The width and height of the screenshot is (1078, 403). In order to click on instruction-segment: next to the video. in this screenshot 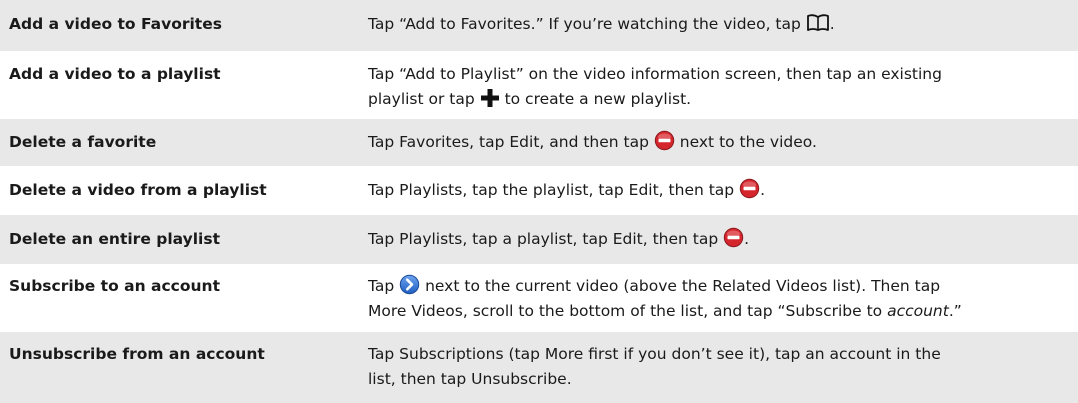, I will do `click(745, 142)`.